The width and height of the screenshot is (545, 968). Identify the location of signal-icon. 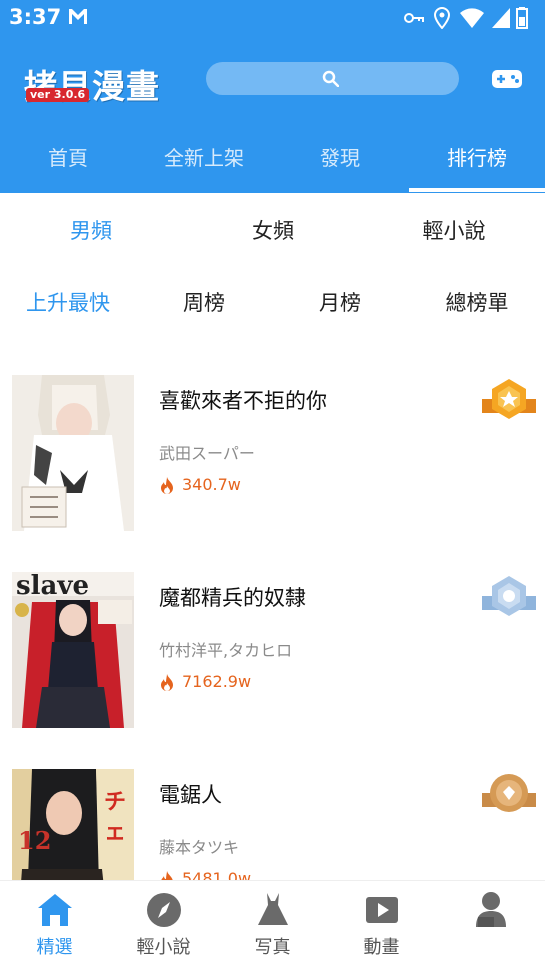
(501, 18).